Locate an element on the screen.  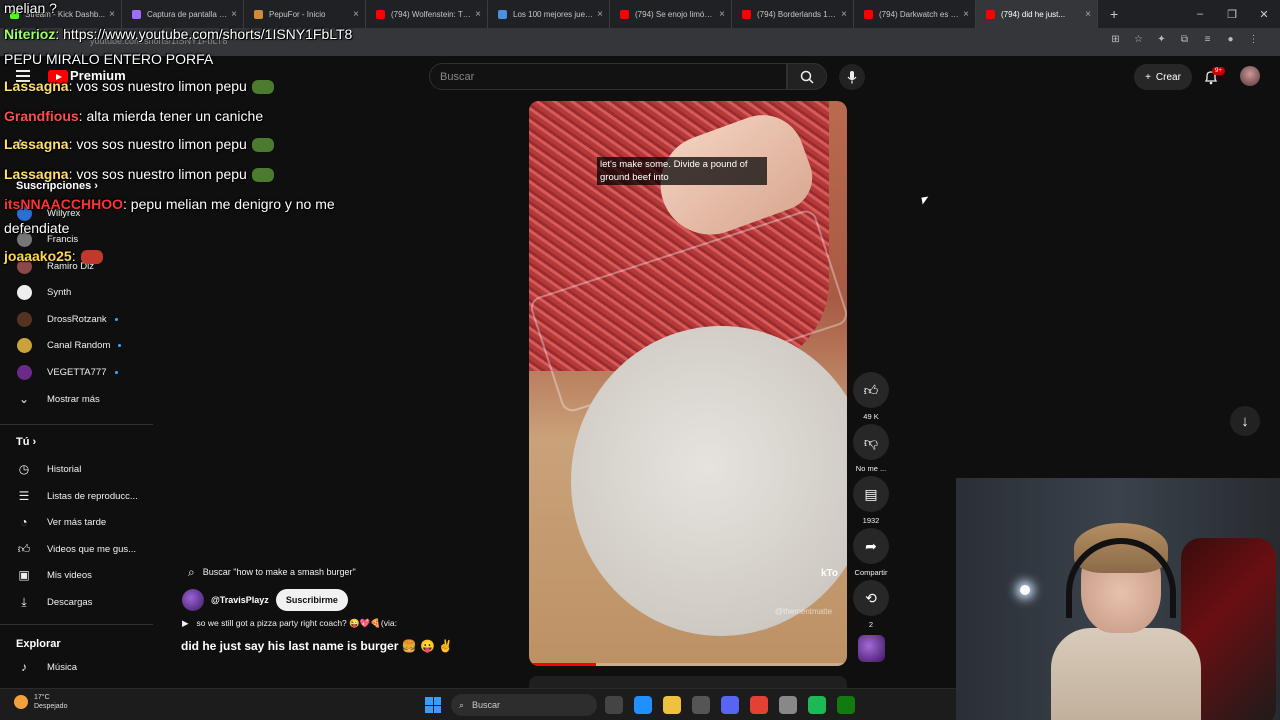
related-search-text: Buscar "how to make a smash burger" is located at coordinates (279, 572).